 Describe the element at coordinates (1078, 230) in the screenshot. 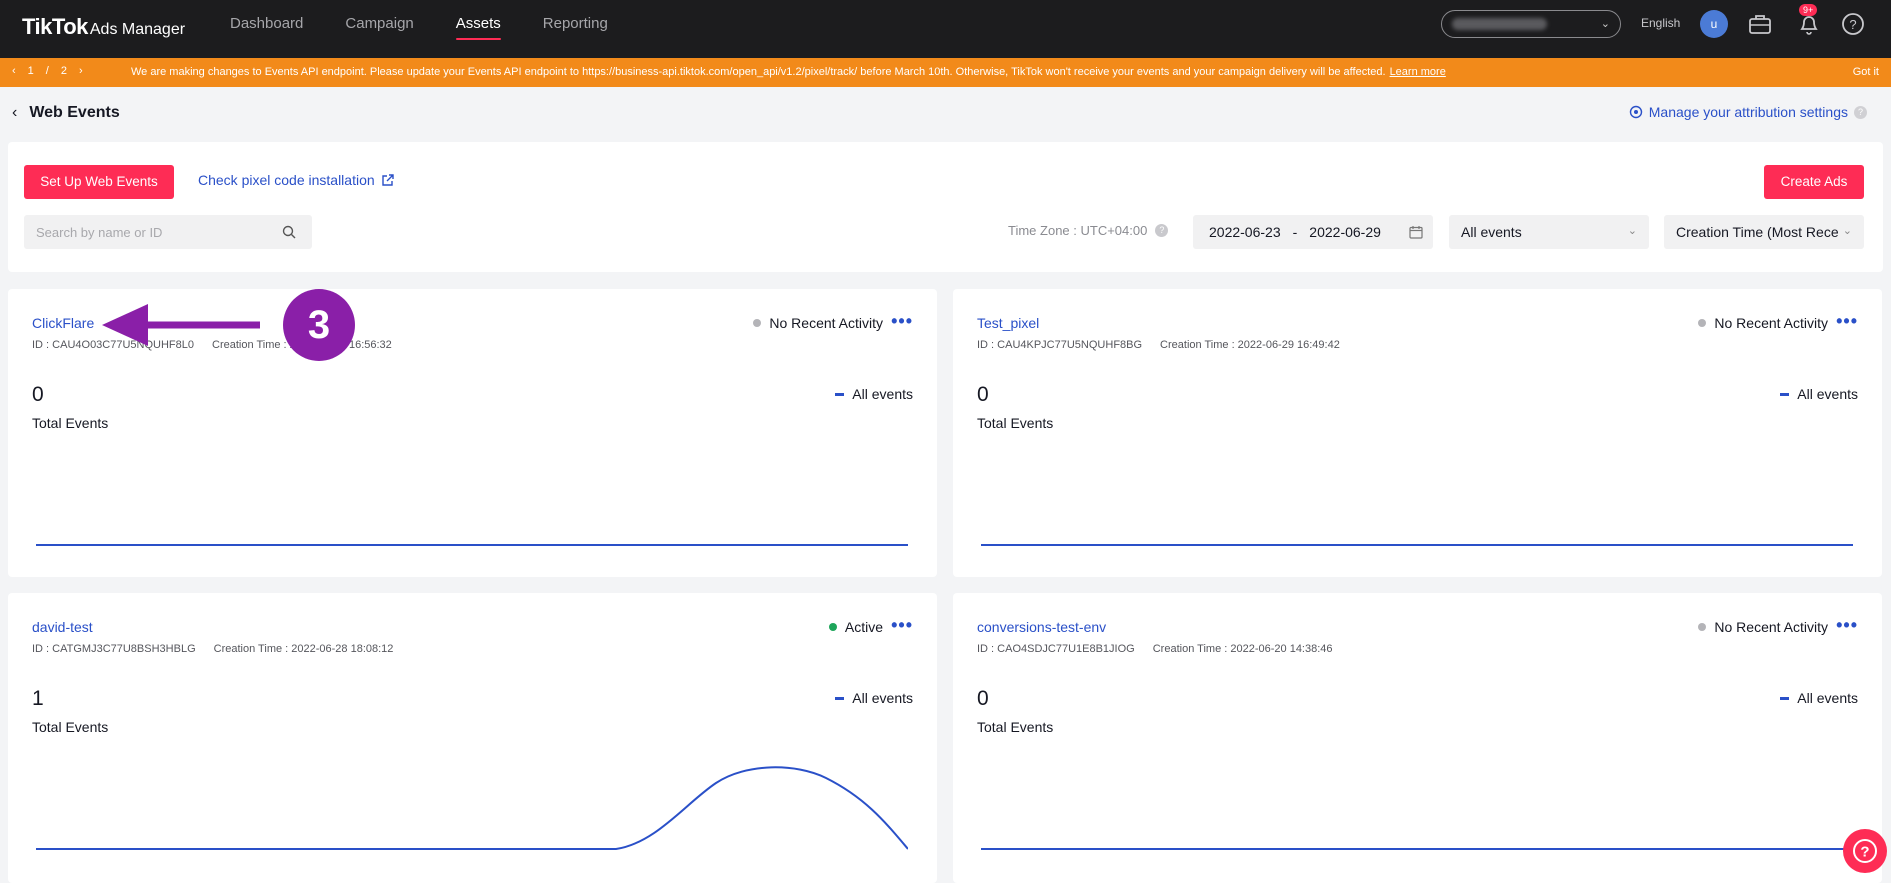

I see `timezone-label: Time Zone : UTC+04:00` at that location.